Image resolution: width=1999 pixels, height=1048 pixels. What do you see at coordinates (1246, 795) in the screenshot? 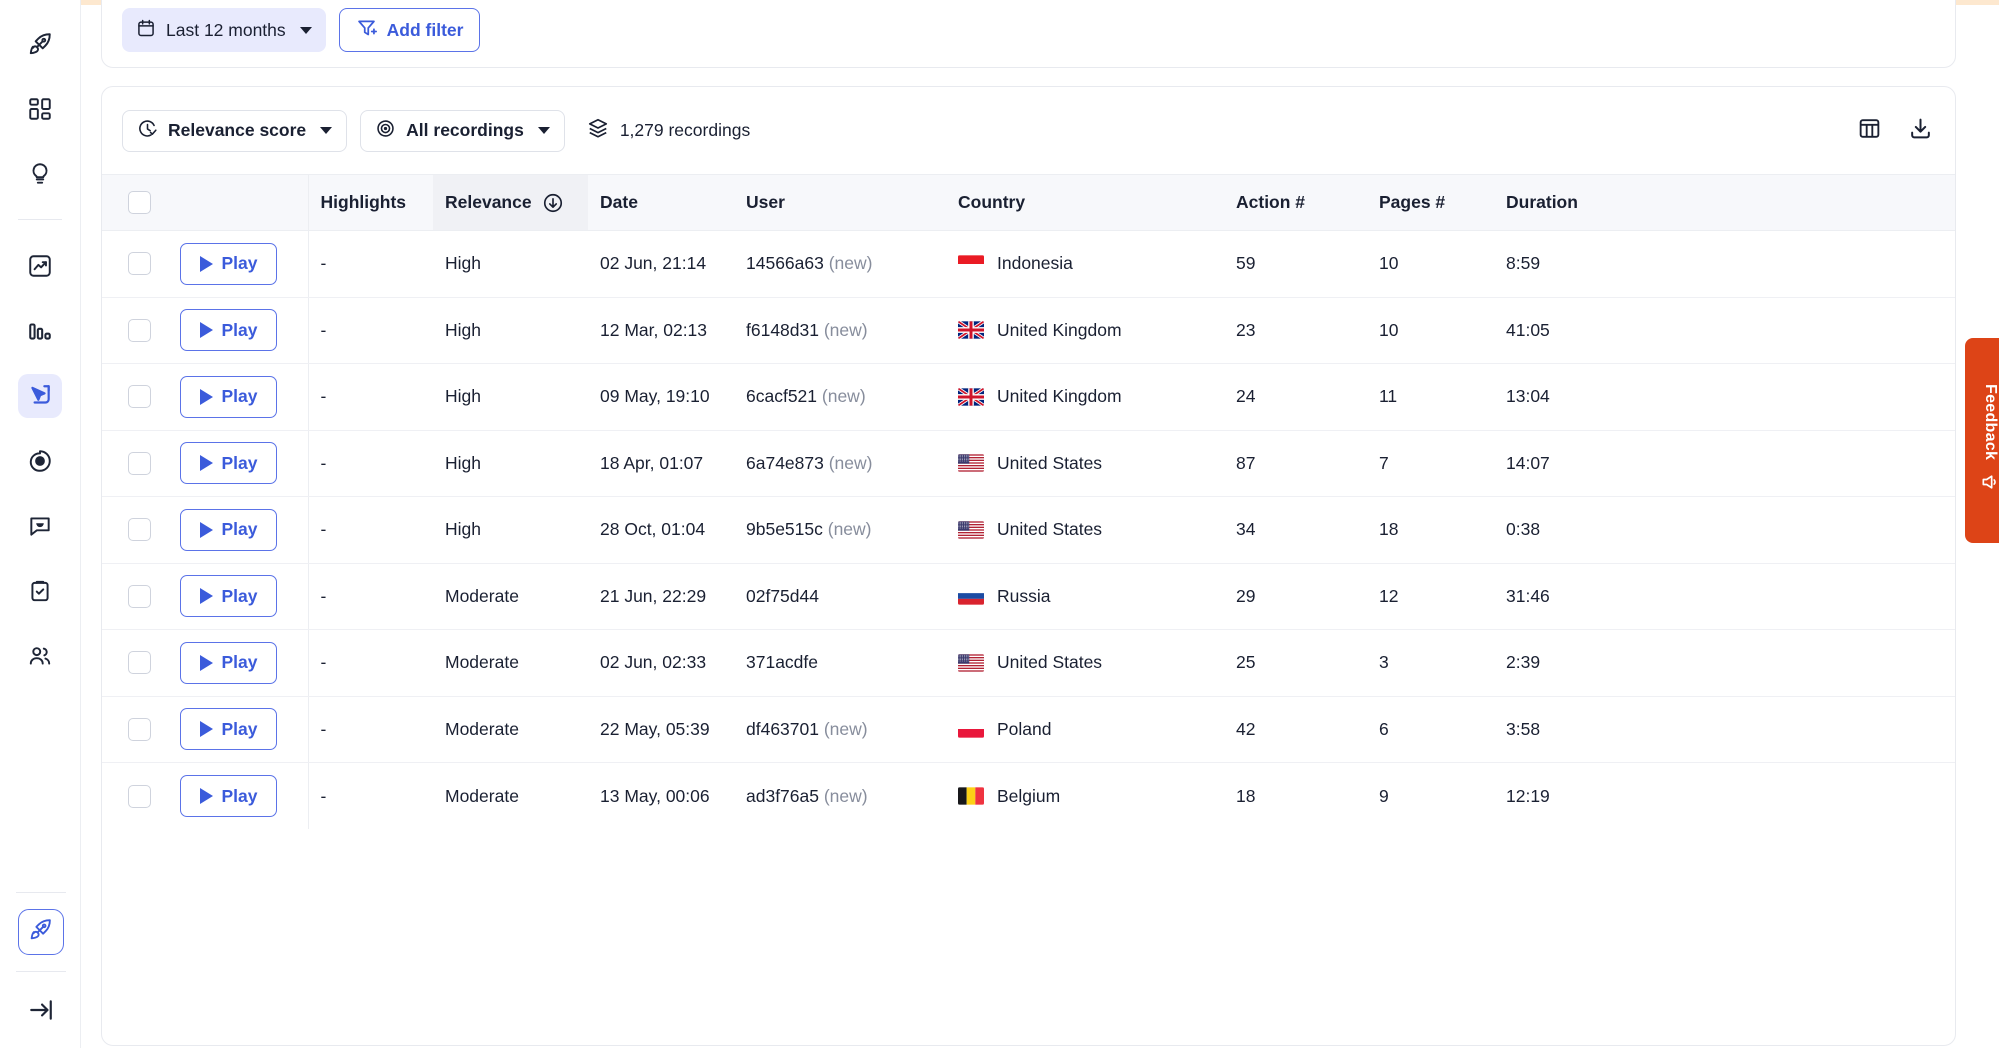
I see `row-actions-count: 18` at bounding box center [1246, 795].